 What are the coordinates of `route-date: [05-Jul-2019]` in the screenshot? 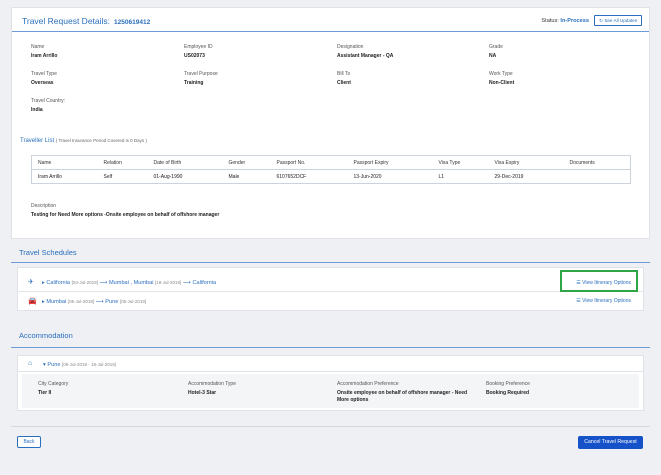 It's located at (133, 301).